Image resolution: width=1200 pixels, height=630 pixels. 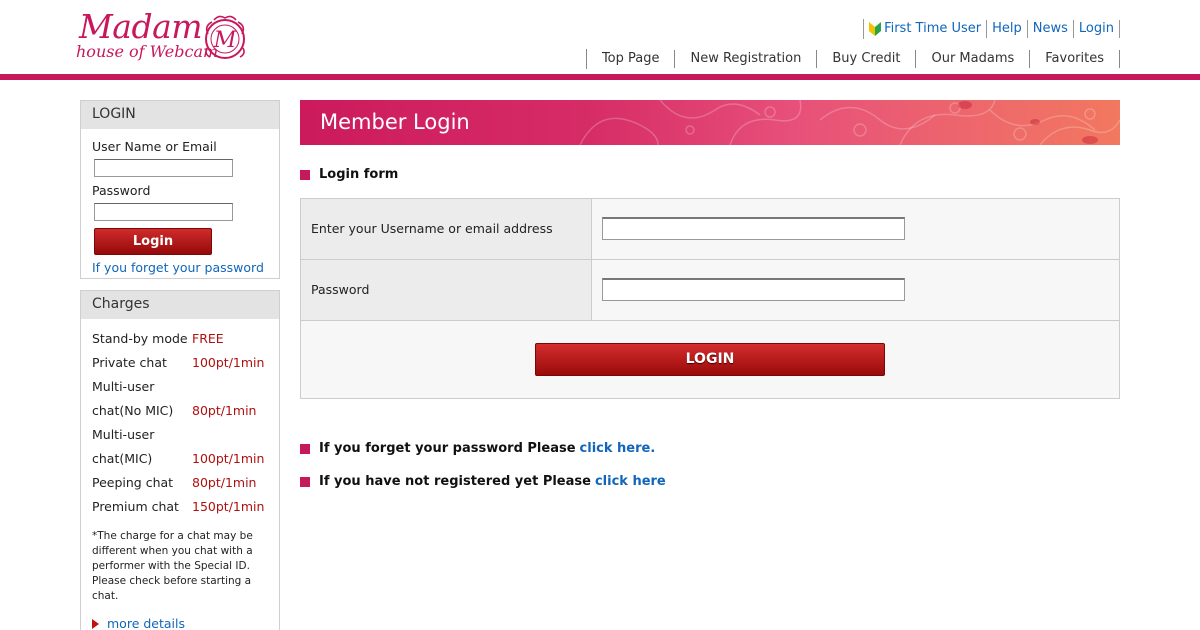 I want to click on charge-name: Stand-by mode, so click(x=140, y=338).